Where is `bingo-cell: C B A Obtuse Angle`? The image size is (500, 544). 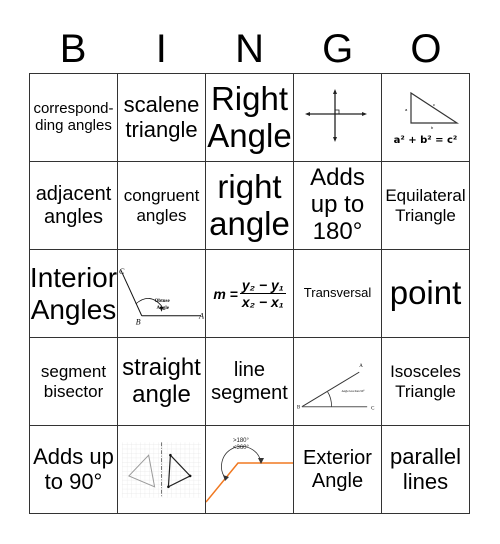 bingo-cell: C B A Obtuse Angle is located at coordinates (162, 294).